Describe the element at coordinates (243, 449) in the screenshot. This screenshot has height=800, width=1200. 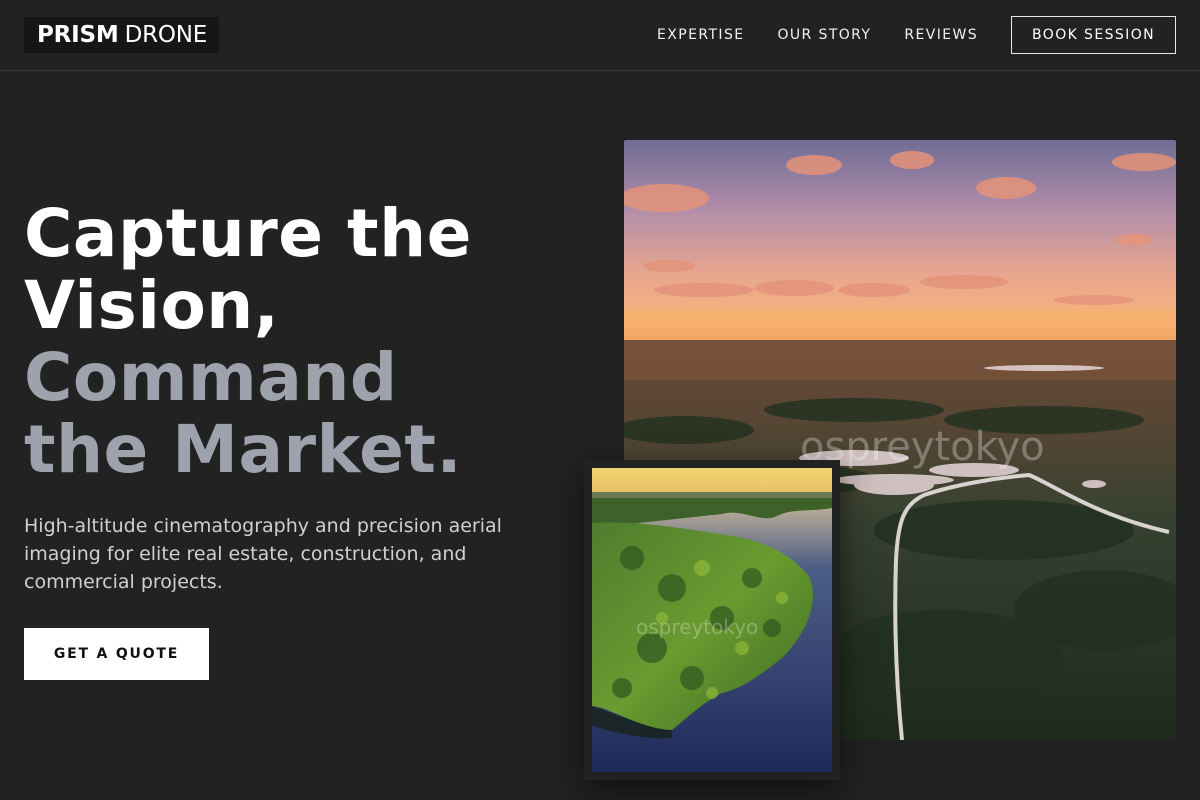
I see `headline-line-4: the Market.` at that location.